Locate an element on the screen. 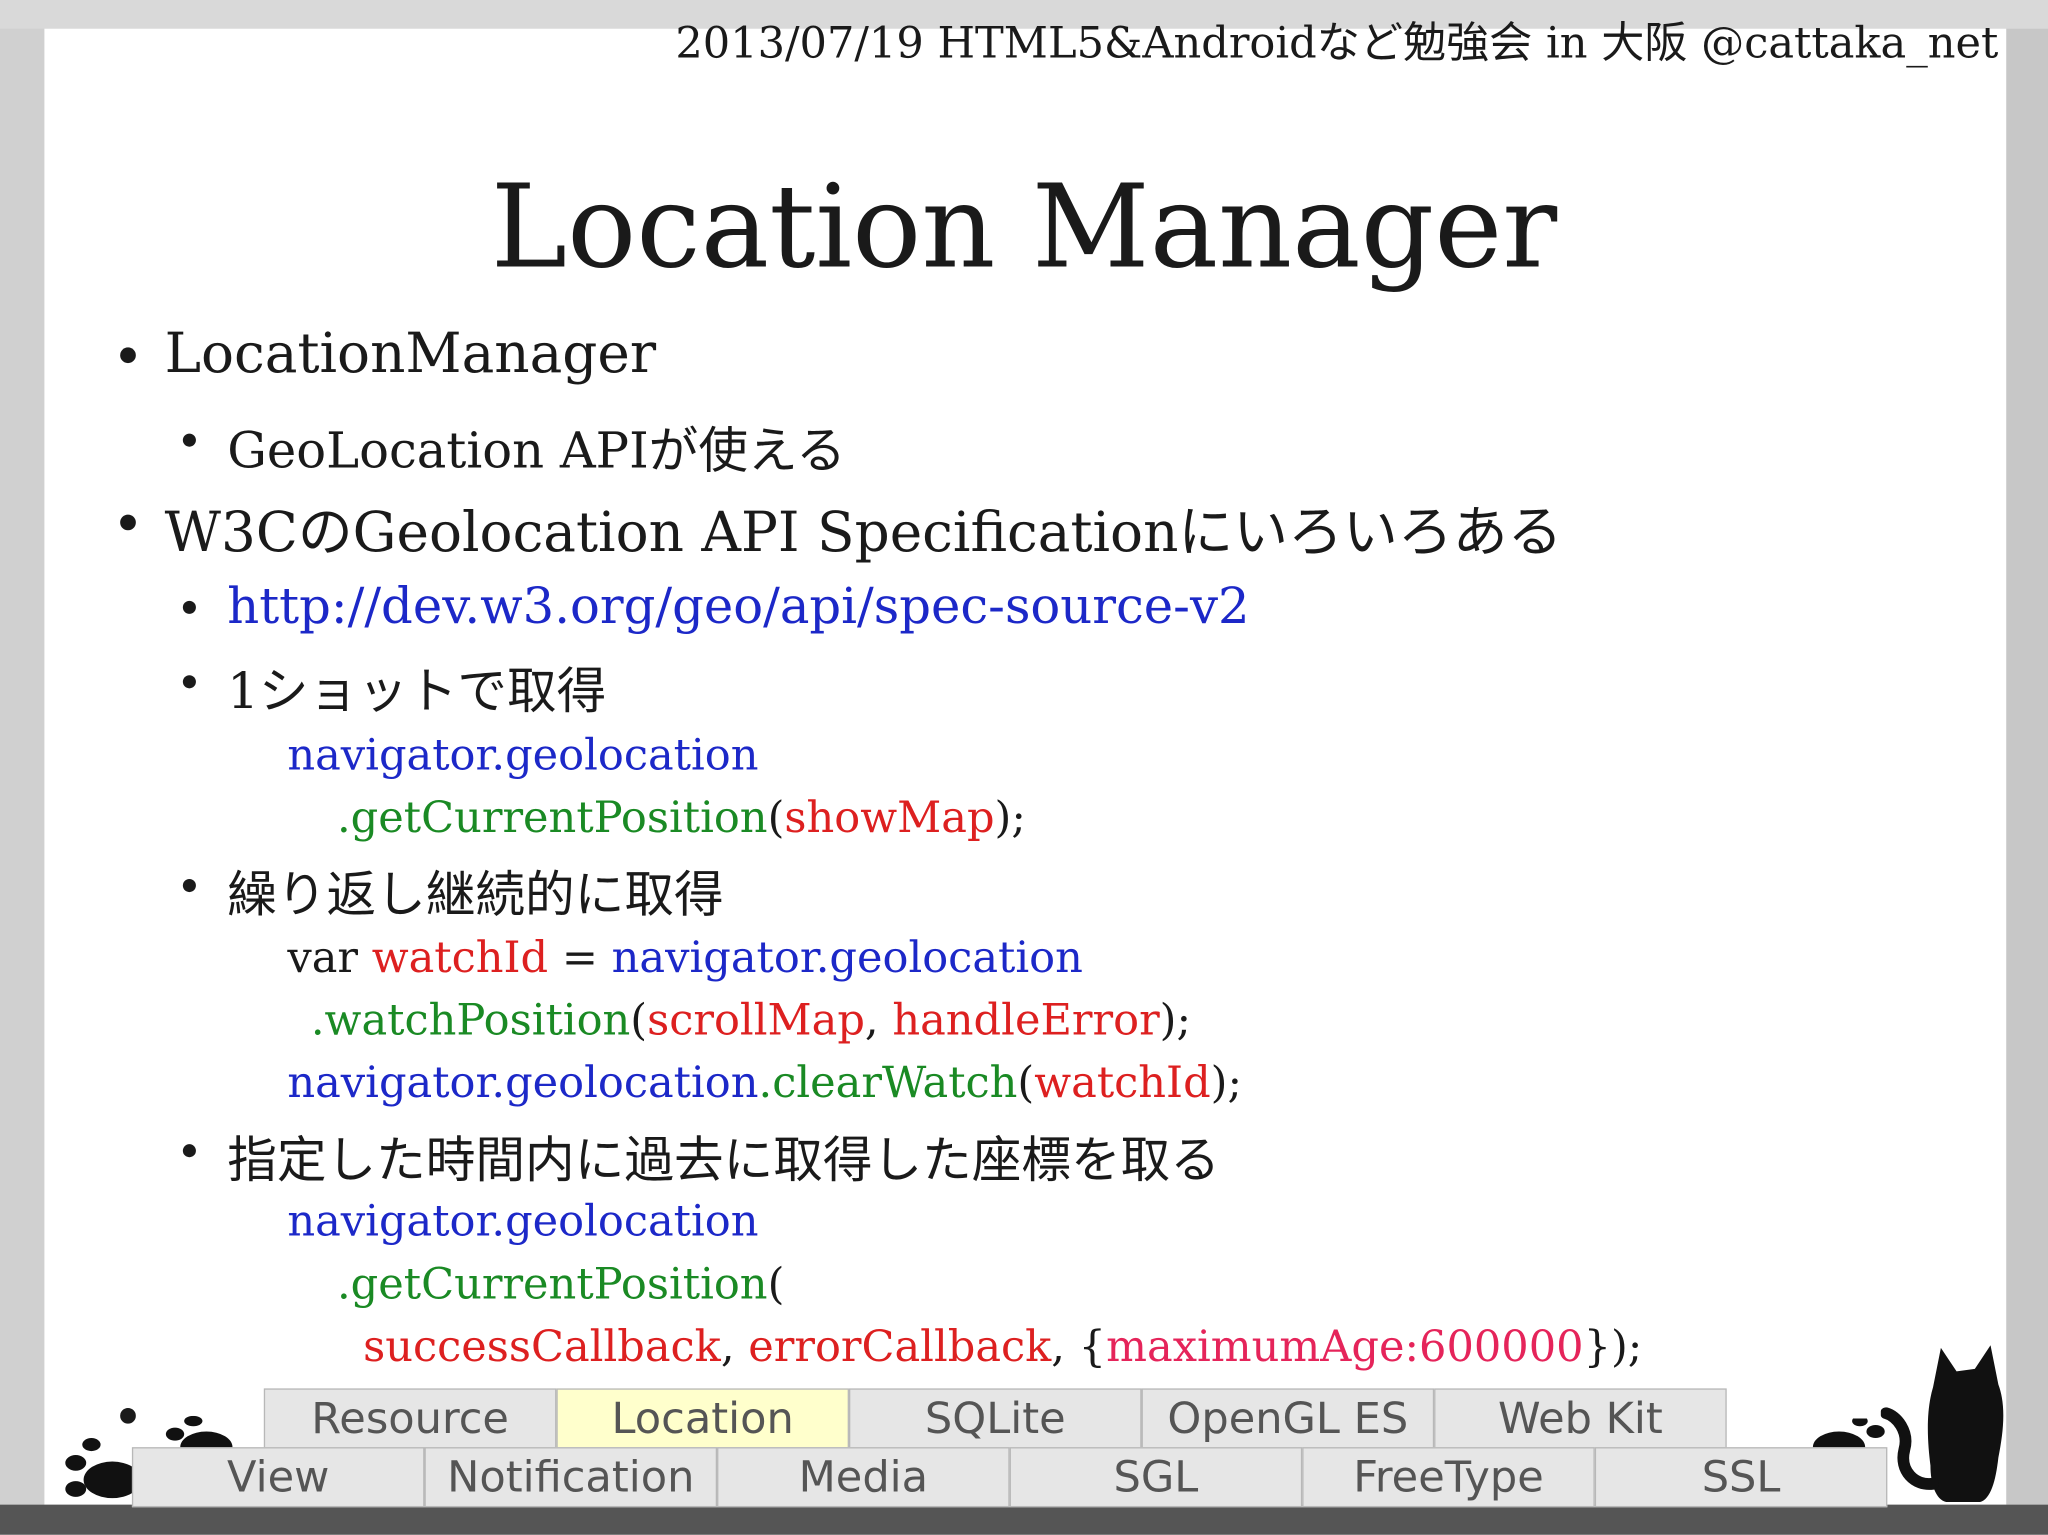 The width and height of the screenshot is (2048, 1535). spec-link: http://dev.w3.org/geo/api/spec-source-v2 is located at coordinates (738, 605).